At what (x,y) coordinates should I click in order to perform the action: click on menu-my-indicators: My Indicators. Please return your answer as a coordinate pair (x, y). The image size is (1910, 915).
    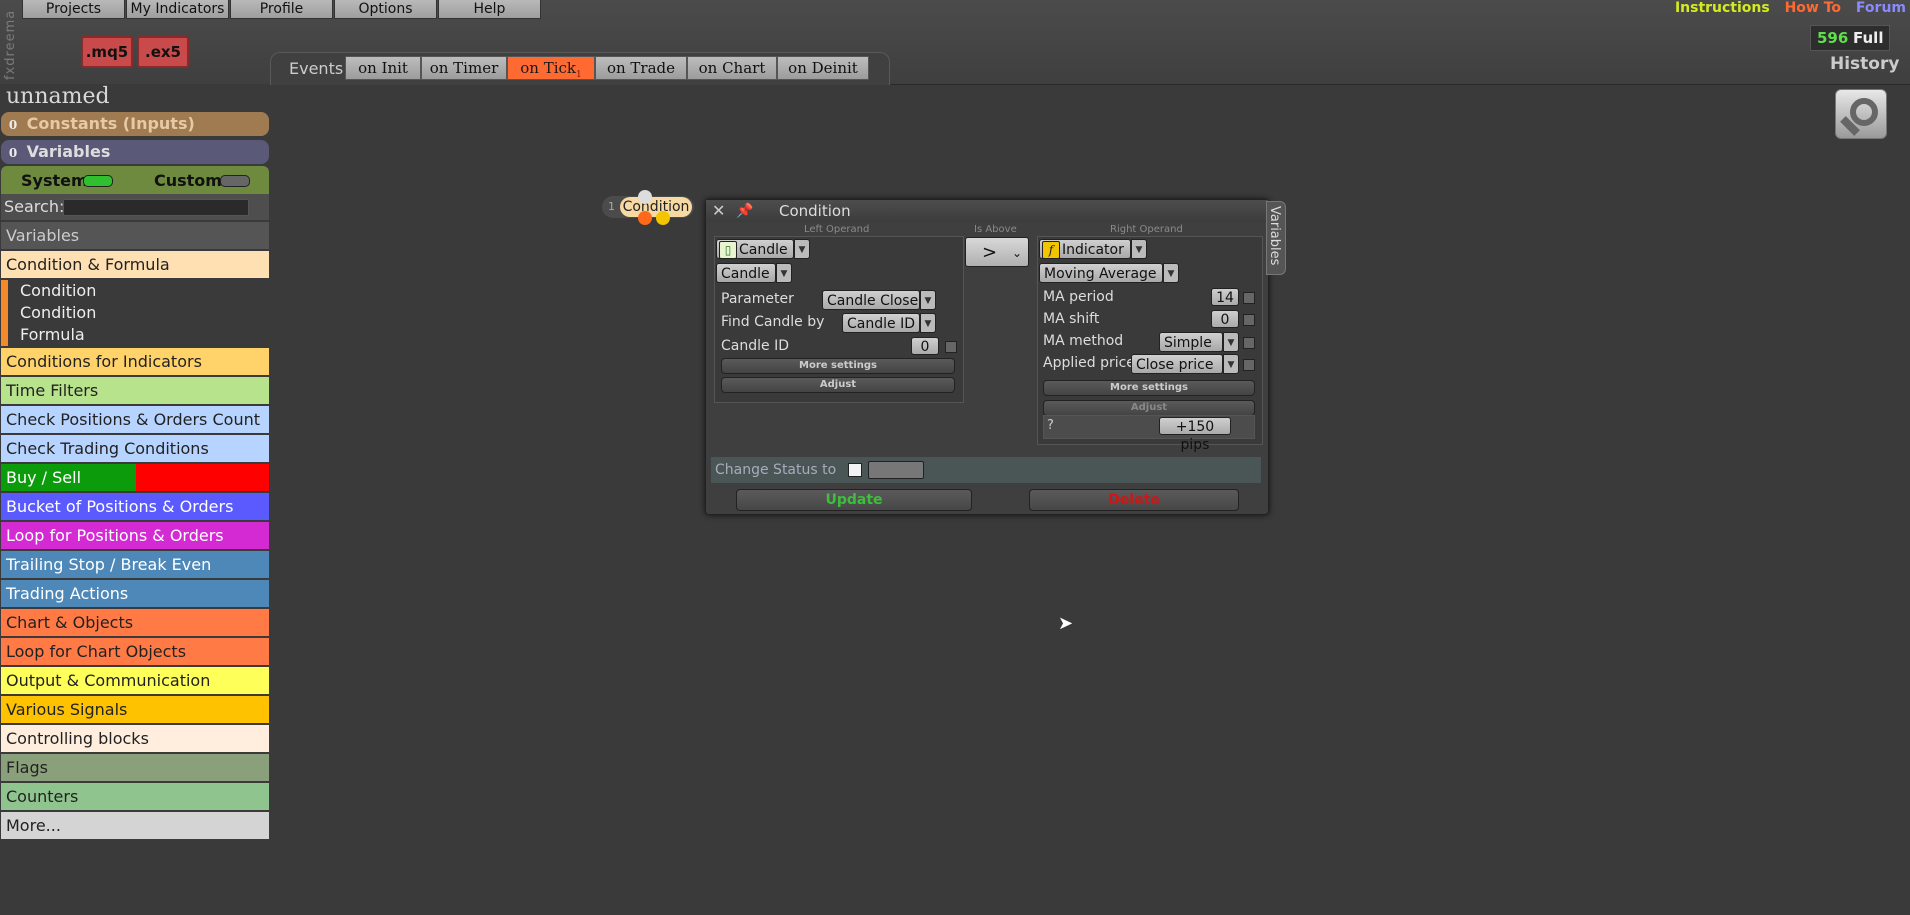
    Looking at the image, I should click on (177, 9).